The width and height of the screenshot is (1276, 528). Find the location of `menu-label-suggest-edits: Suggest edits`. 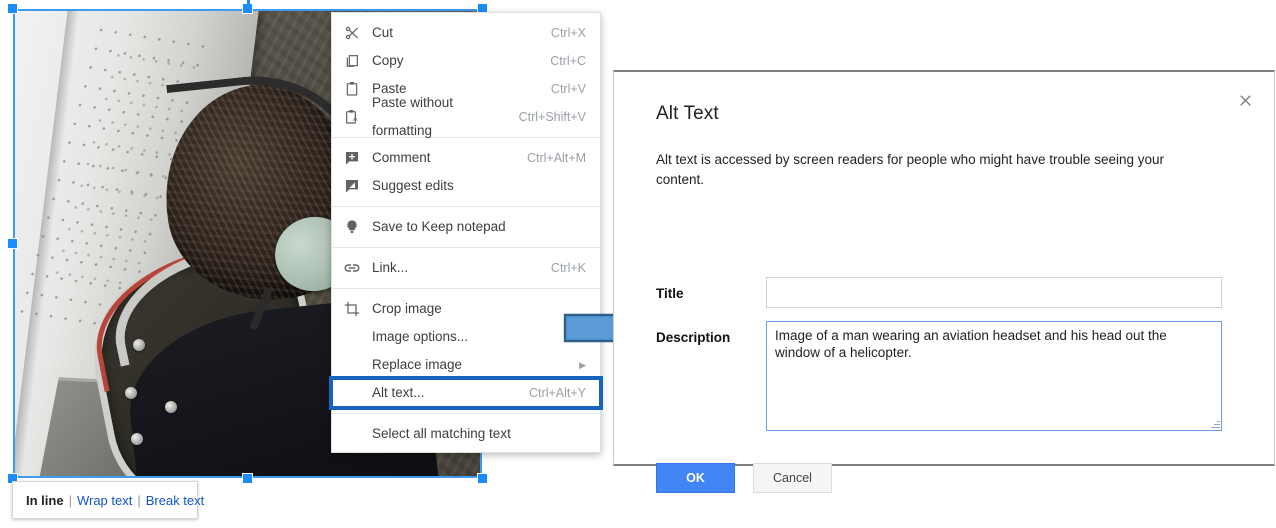

menu-label-suggest-edits: Suggest edits is located at coordinates (413, 185).